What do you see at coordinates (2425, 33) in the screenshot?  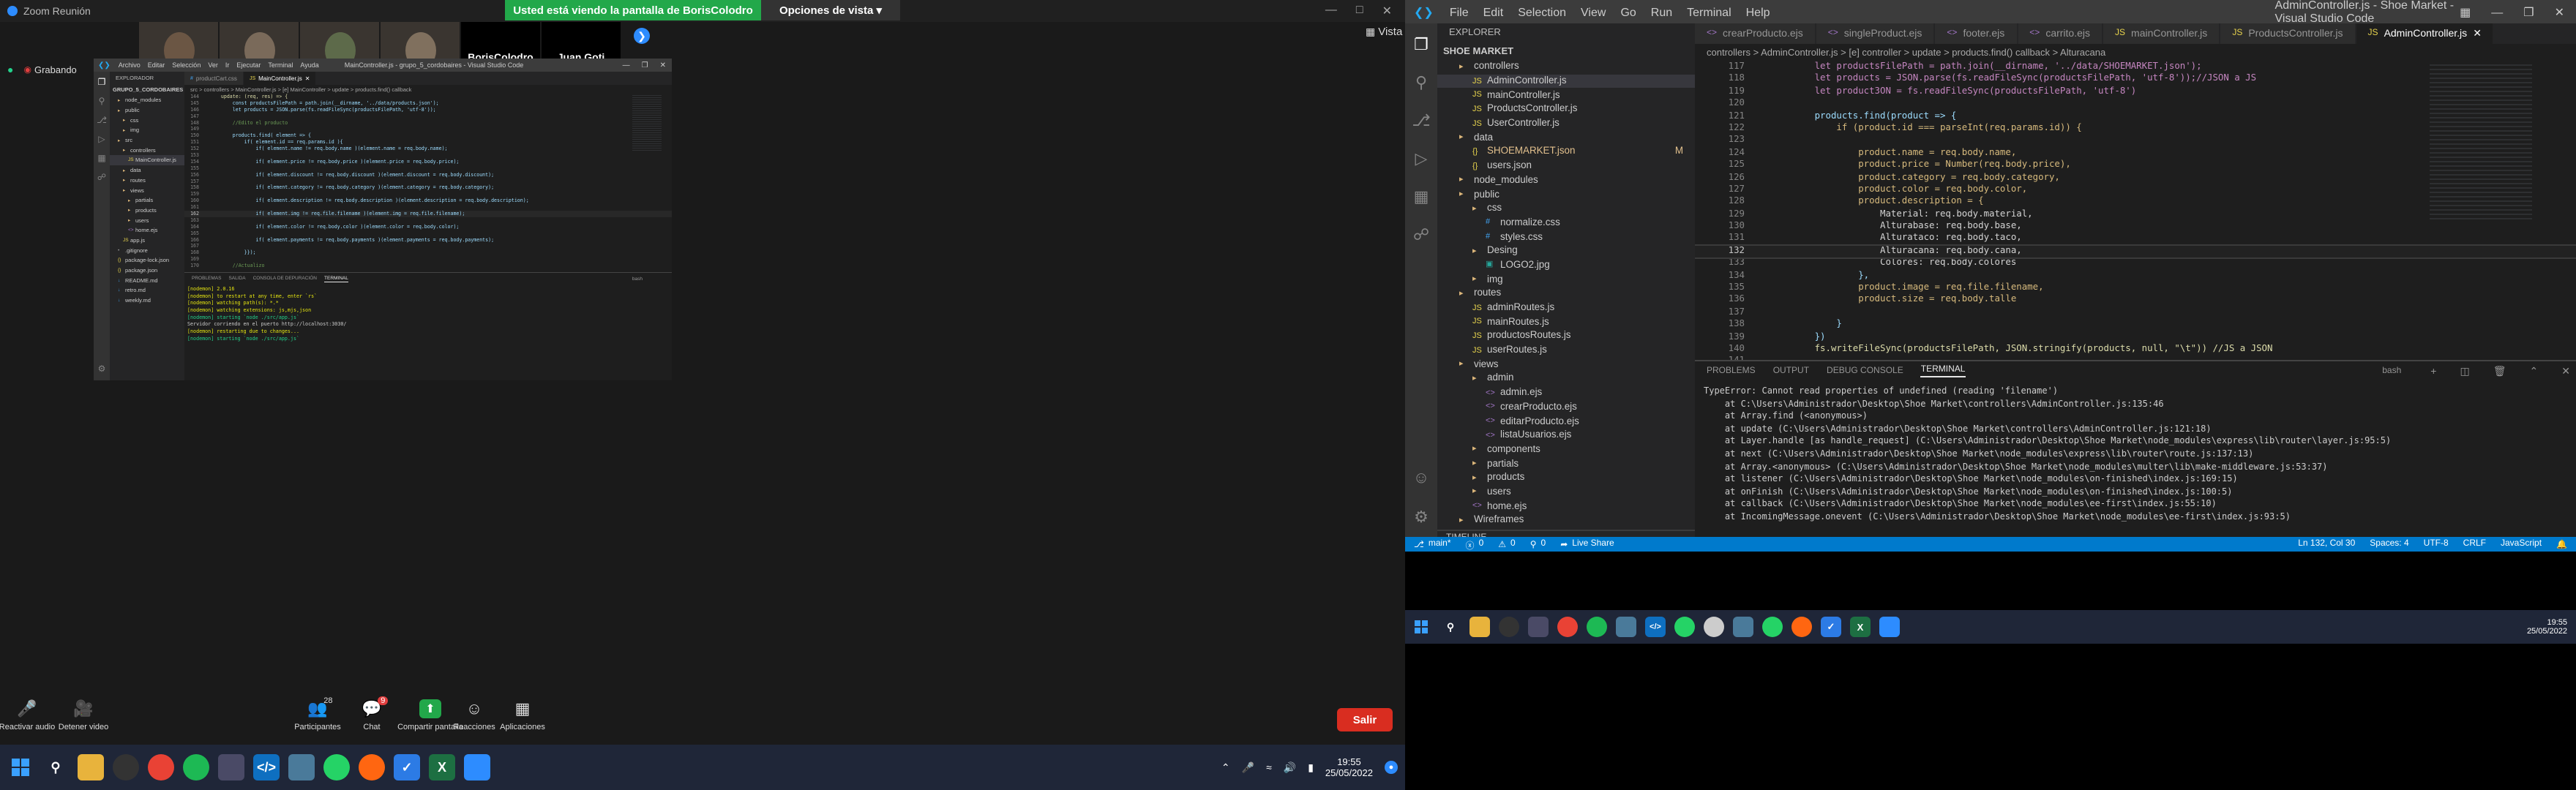 I see `editor-tab: JS AdminController.js ✕` at bounding box center [2425, 33].